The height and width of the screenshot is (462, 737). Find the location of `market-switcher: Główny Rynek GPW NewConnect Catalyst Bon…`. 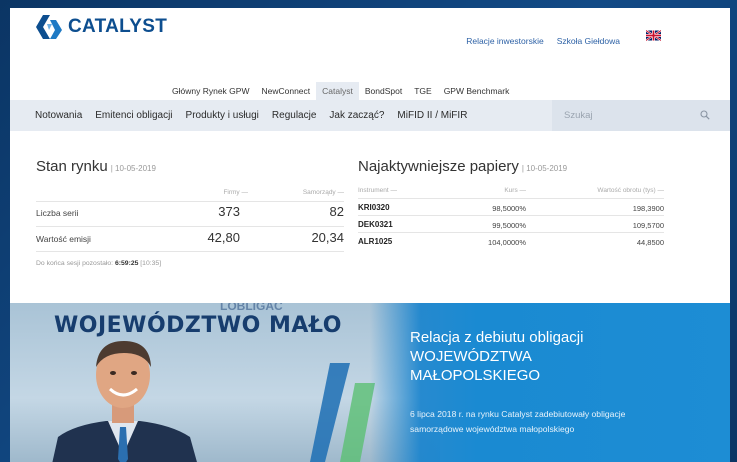

market-switcher: Główny Rynek GPW NewConnect Catalyst Bon… is located at coordinates (340, 91).